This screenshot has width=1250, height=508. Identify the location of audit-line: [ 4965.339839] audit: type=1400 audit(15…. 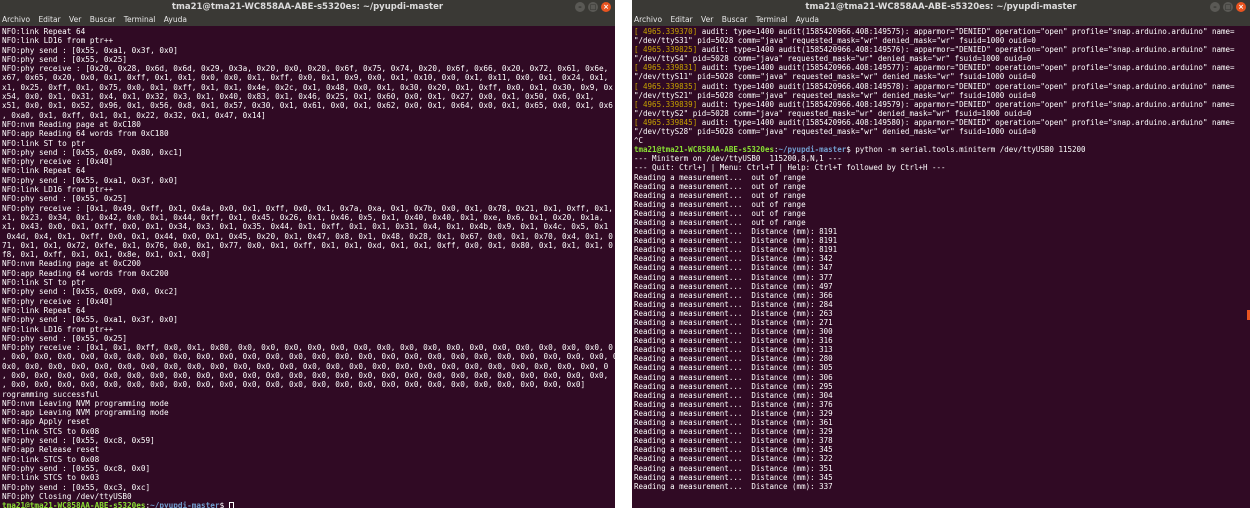
(942, 104).